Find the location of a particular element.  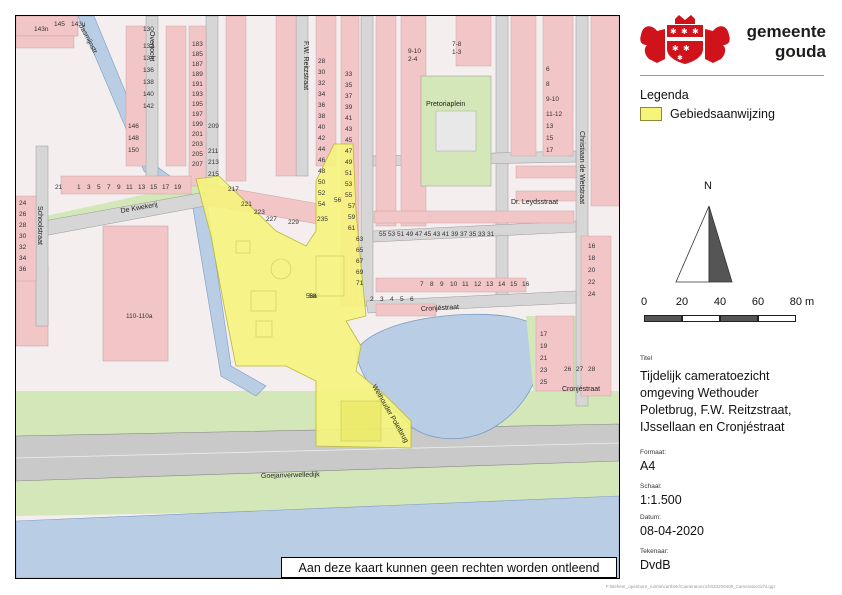

house-number: 201 is located at coordinates (197, 134).